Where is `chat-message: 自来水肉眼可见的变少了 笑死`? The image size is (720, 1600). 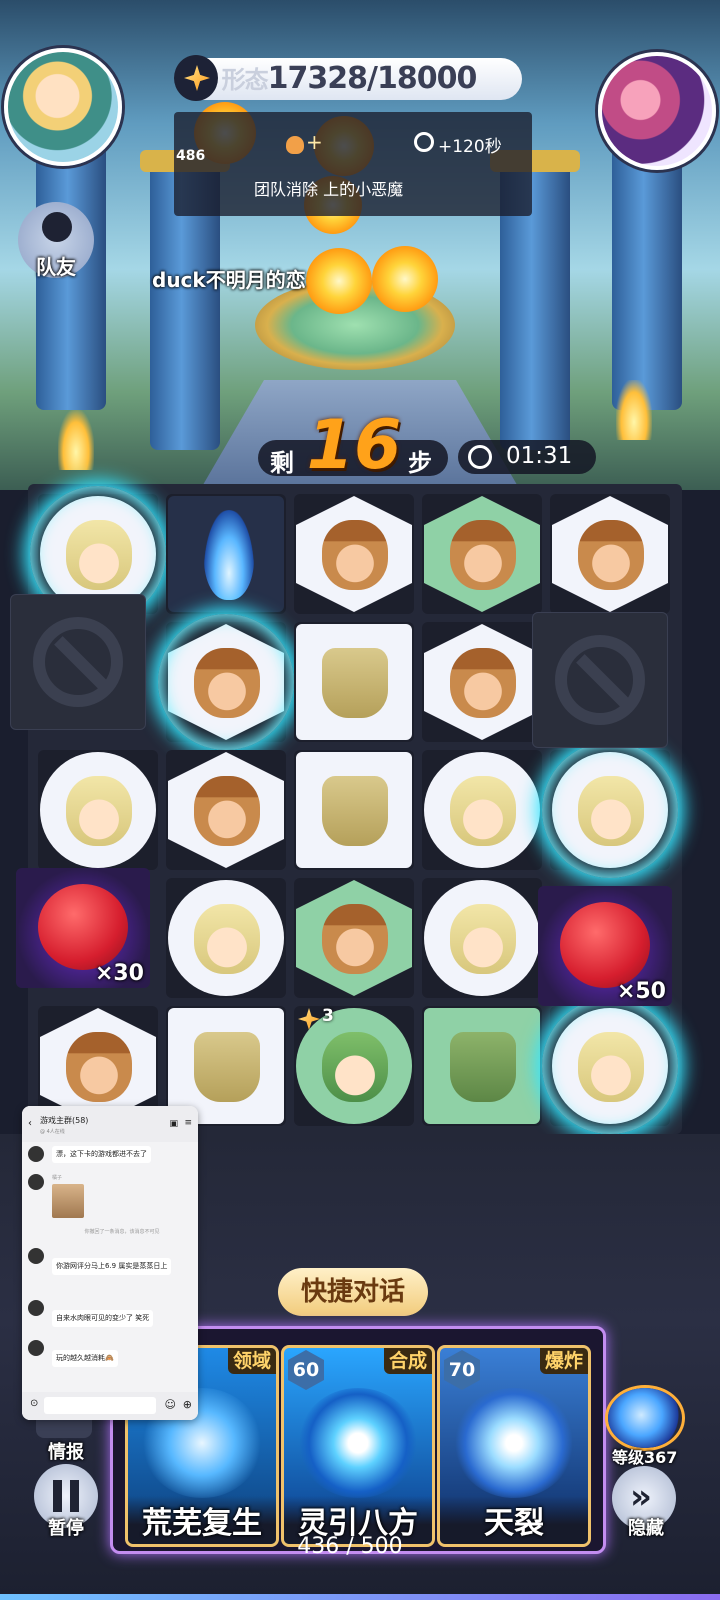
chat-message: 自来水肉眼可见的变少了 笑死 is located at coordinates (103, 1318).